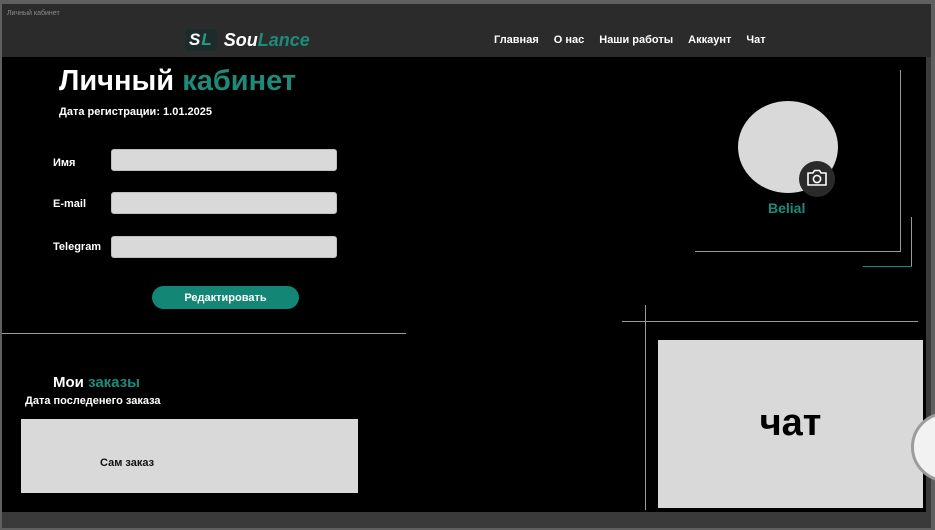 The height and width of the screenshot is (530, 935). I want to click on nav-link-about: О нас, so click(569, 40).